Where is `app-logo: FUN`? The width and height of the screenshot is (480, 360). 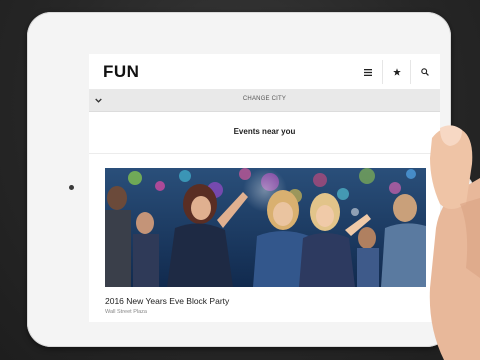 app-logo: FUN is located at coordinates (121, 72).